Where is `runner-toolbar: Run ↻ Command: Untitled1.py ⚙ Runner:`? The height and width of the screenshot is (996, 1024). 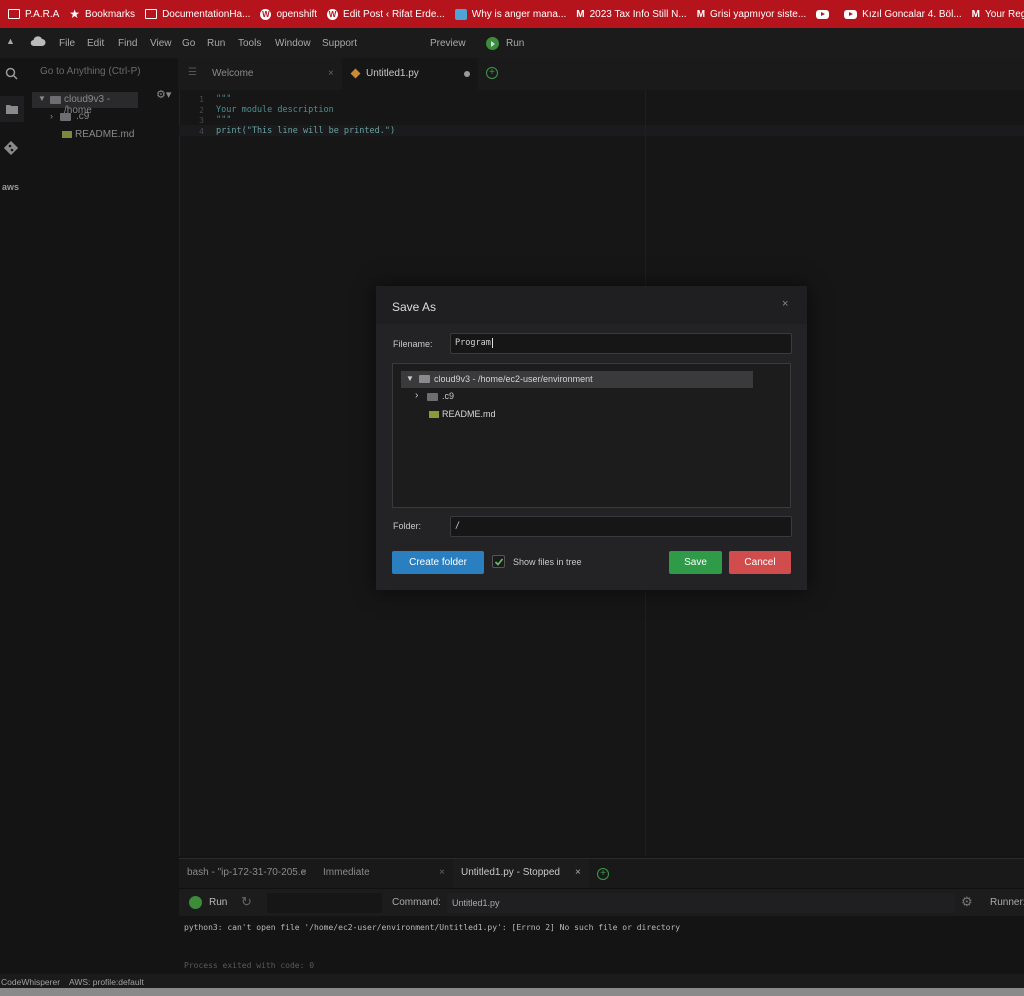 runner-toolbar: Run ↻ Command: Untitled1.py ⚙ Runner: is located at coordinates (601, 902).